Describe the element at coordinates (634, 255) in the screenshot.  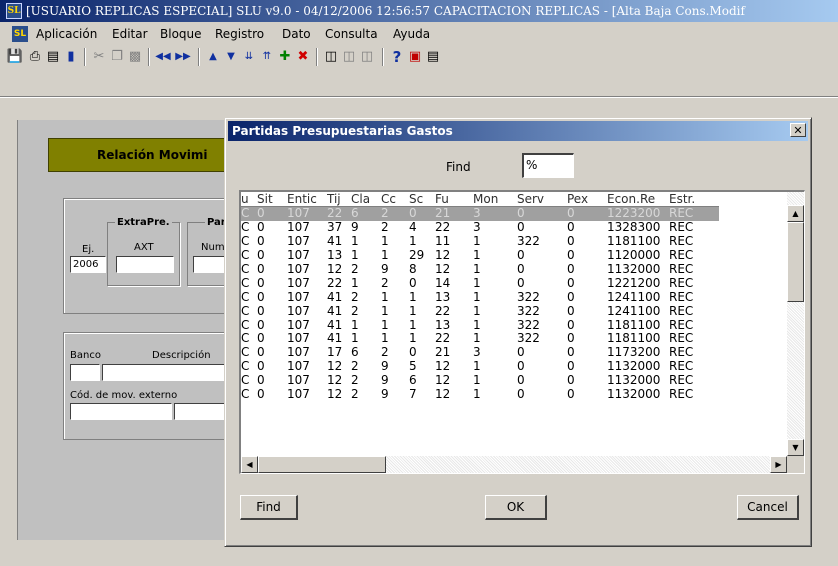
I see `list-cell: 1120000` at that location.